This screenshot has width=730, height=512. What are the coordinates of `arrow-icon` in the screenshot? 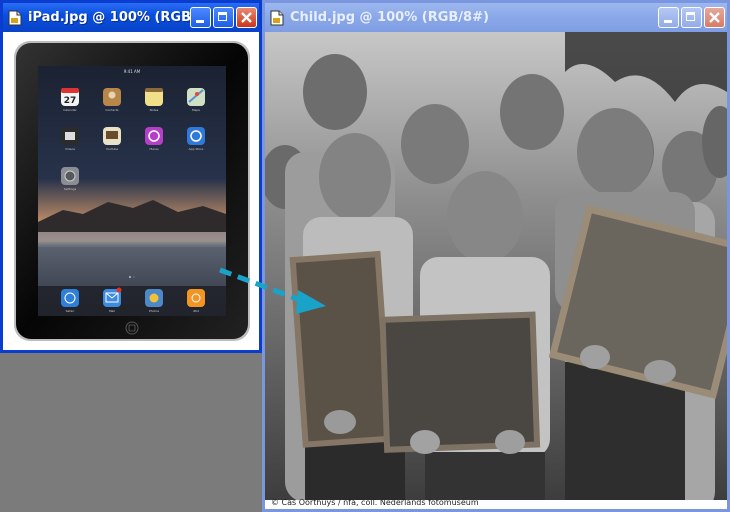 It's located at (272, 290).